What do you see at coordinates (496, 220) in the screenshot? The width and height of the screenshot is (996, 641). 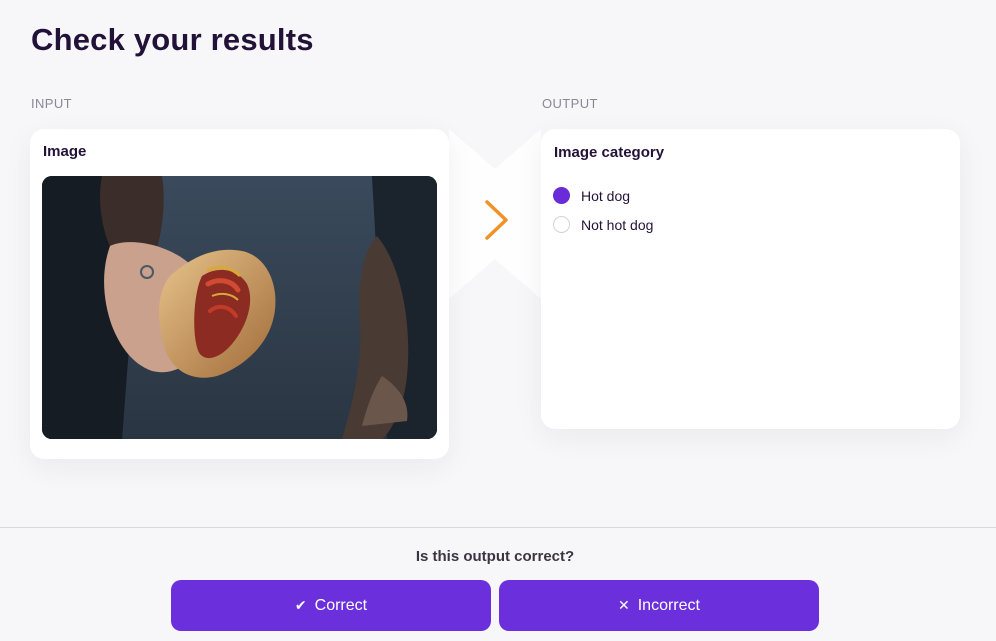 I see `chevron-right-icon` at bounding box center [496, 220].